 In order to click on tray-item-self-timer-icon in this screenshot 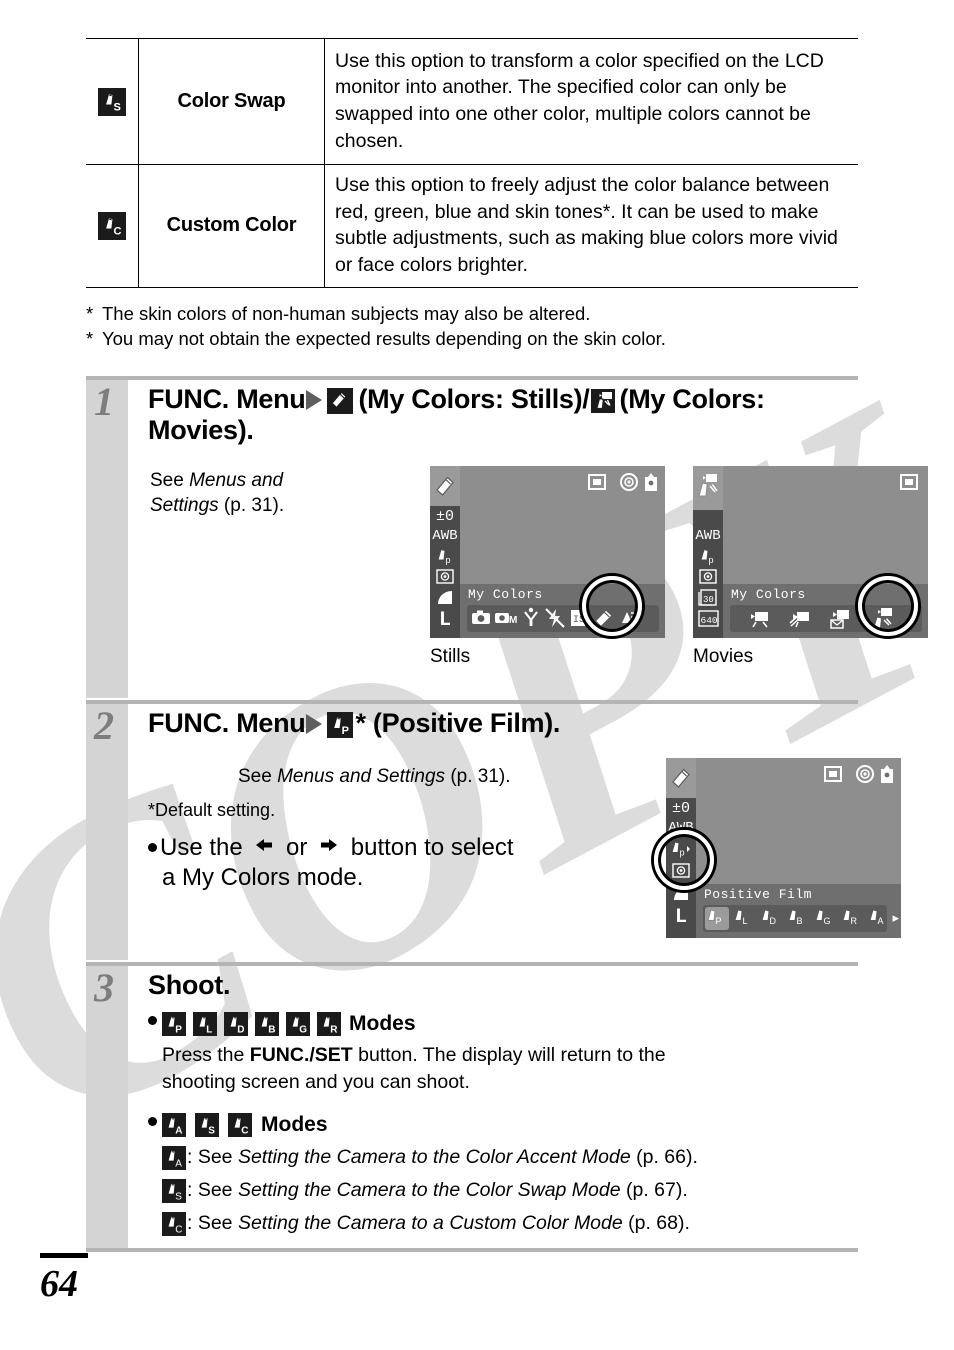, I will do `click(532, 618)`.